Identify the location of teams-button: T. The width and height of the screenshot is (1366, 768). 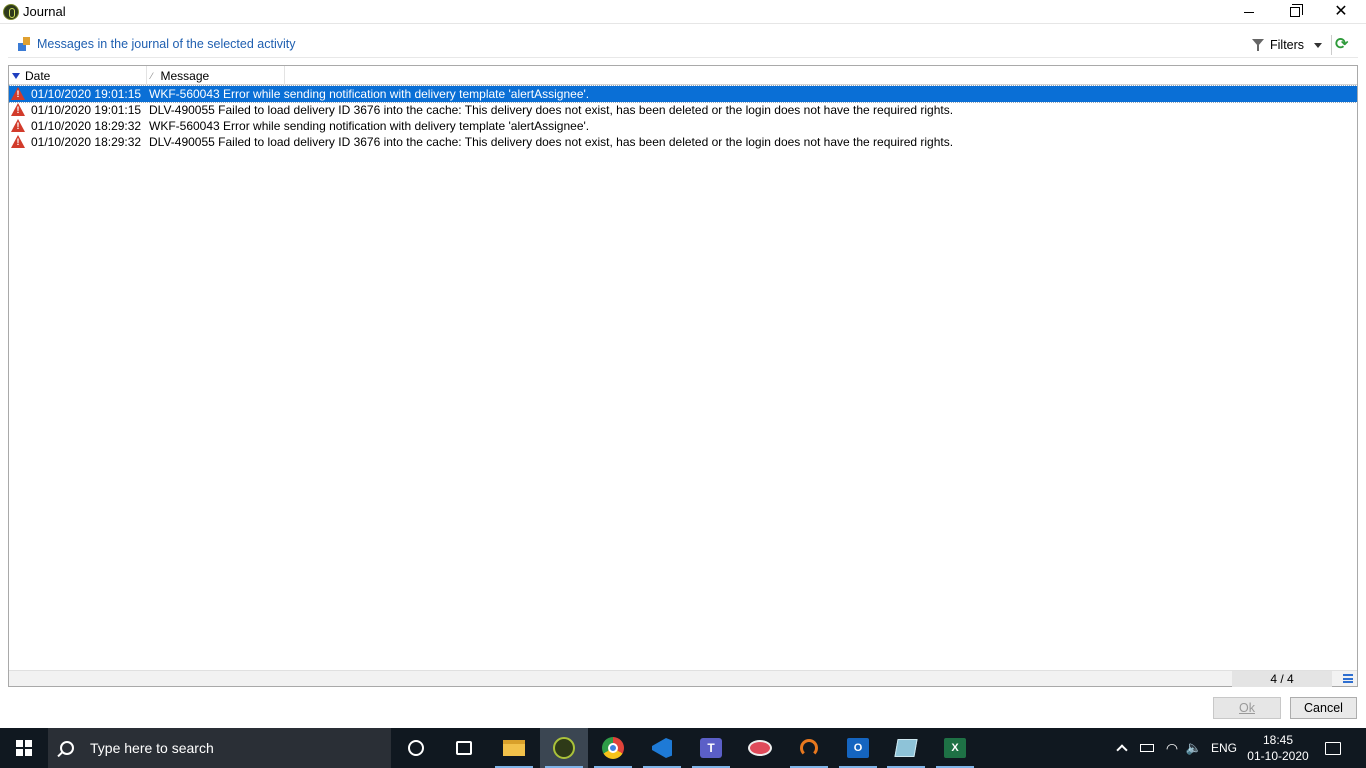
(711, 748).